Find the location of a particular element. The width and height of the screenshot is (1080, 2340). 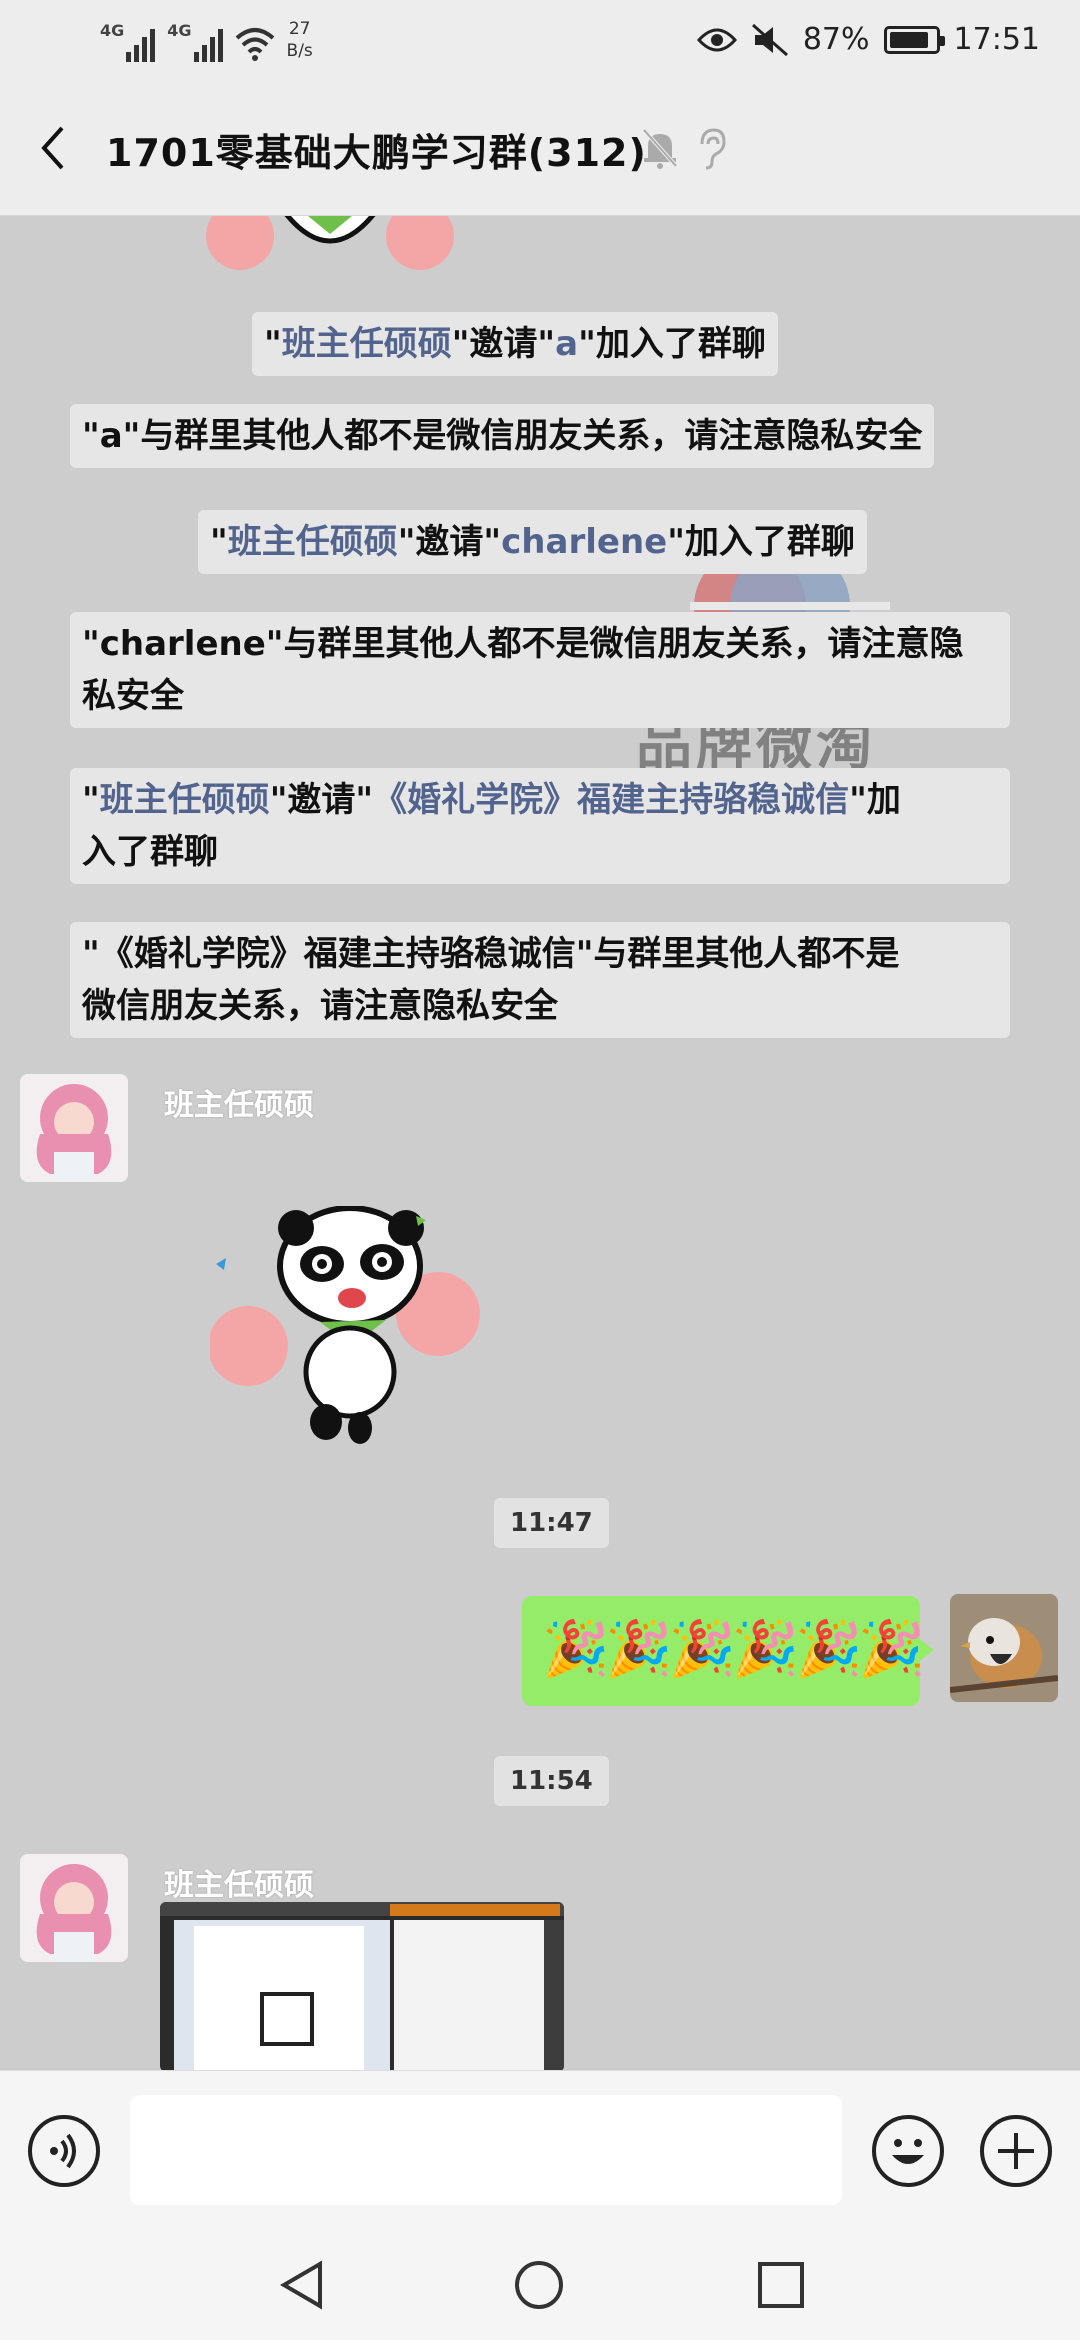

plus-icon is located at coordinates (1016, 2151).